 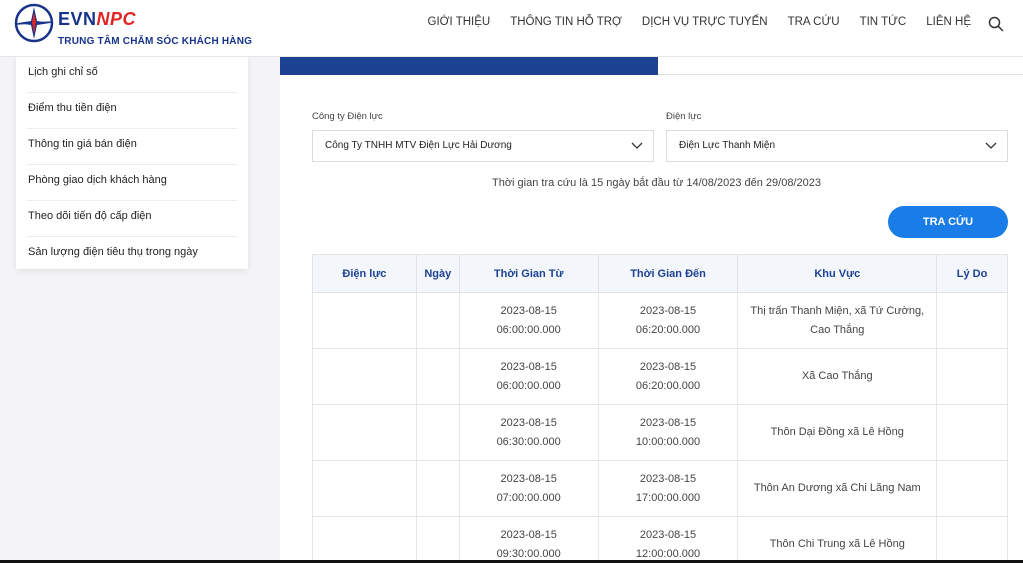 I want to click on cell-thoi-gian-den: 2023-08-15 17:00:00.000, so click(x=668, y=488).